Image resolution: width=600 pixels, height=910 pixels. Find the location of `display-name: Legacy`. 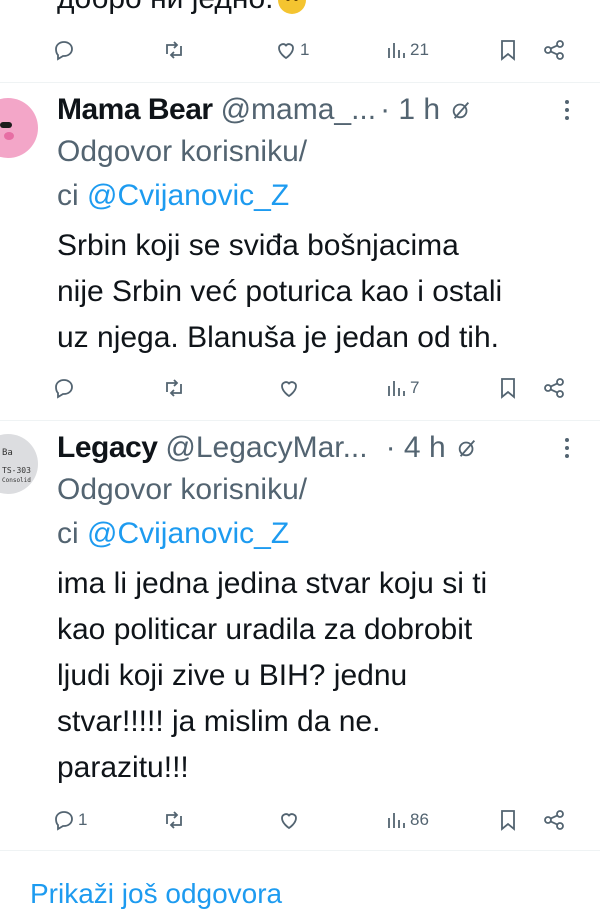

display-name: Legacy is located at coordinates (107, 448).